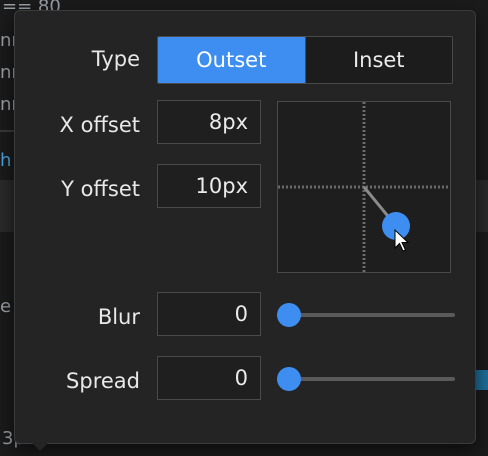 The width and height of the screenshot is (488, 456). What do you see at coordinates (103, 381) in the screenshot?
I see `spread-label: Spread` at bounding box center [103, 381].